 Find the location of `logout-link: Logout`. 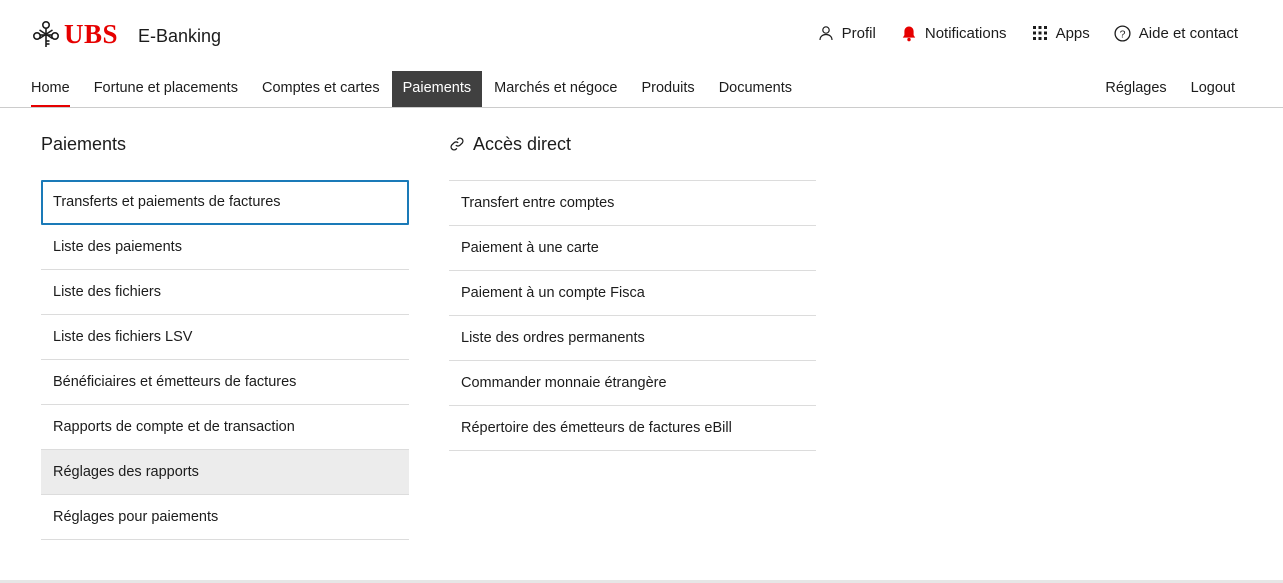

logout-link: Logout is located at coordinates (1213, 89).